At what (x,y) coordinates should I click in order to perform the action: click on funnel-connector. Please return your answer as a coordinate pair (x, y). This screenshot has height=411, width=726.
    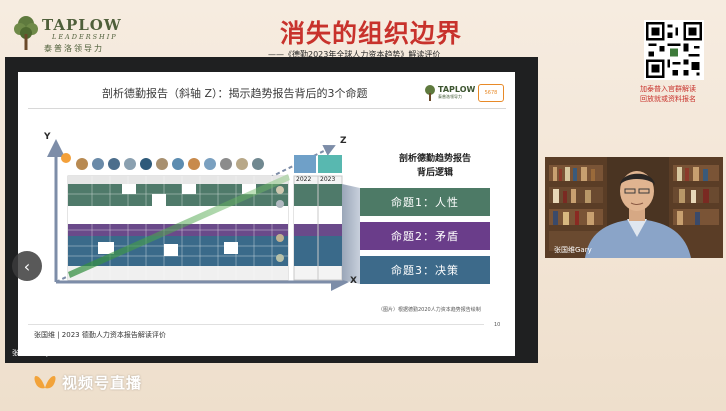
    Looking at the image, I should click on (351, 234).